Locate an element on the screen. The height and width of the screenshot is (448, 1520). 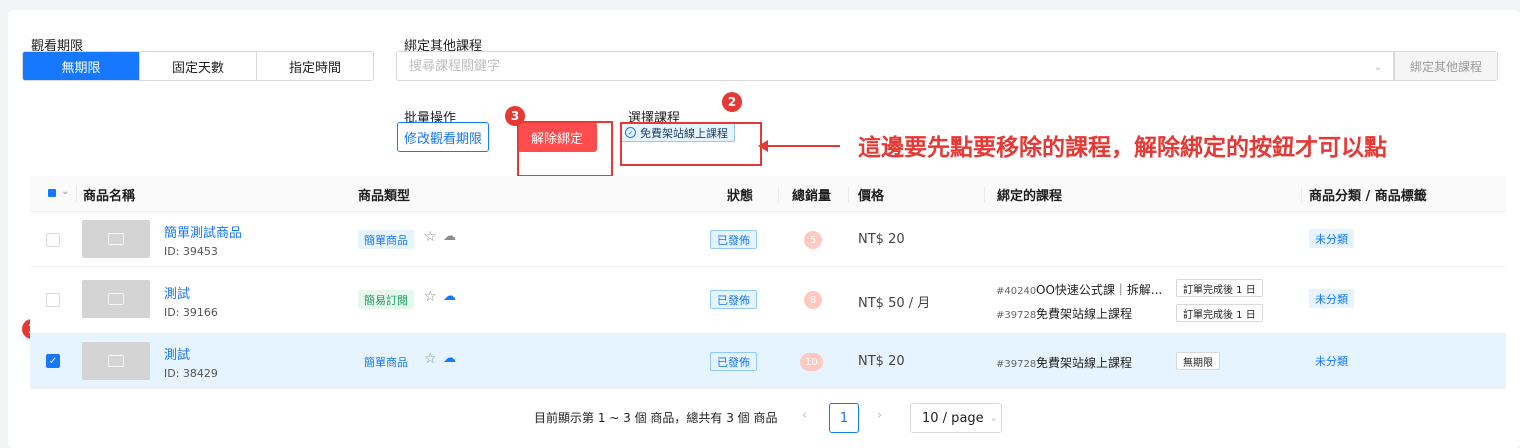
header-sales: 總銷量 is located at coordinates (812, 196).